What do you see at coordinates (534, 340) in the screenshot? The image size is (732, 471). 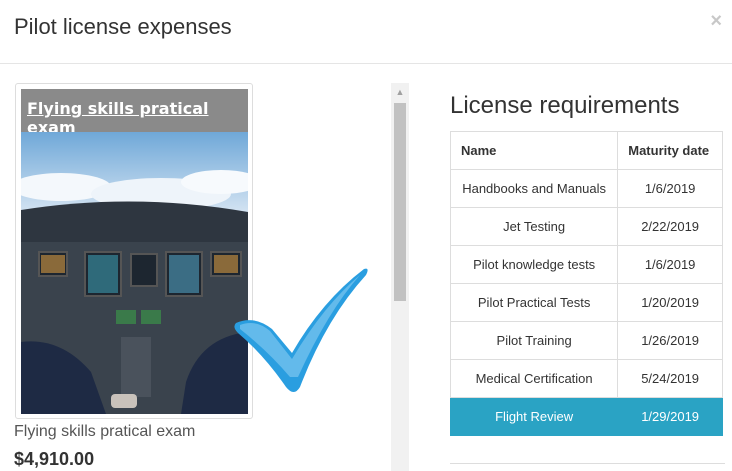 I see `cell-name: Pilot Training` at bounding box center [534, 340].